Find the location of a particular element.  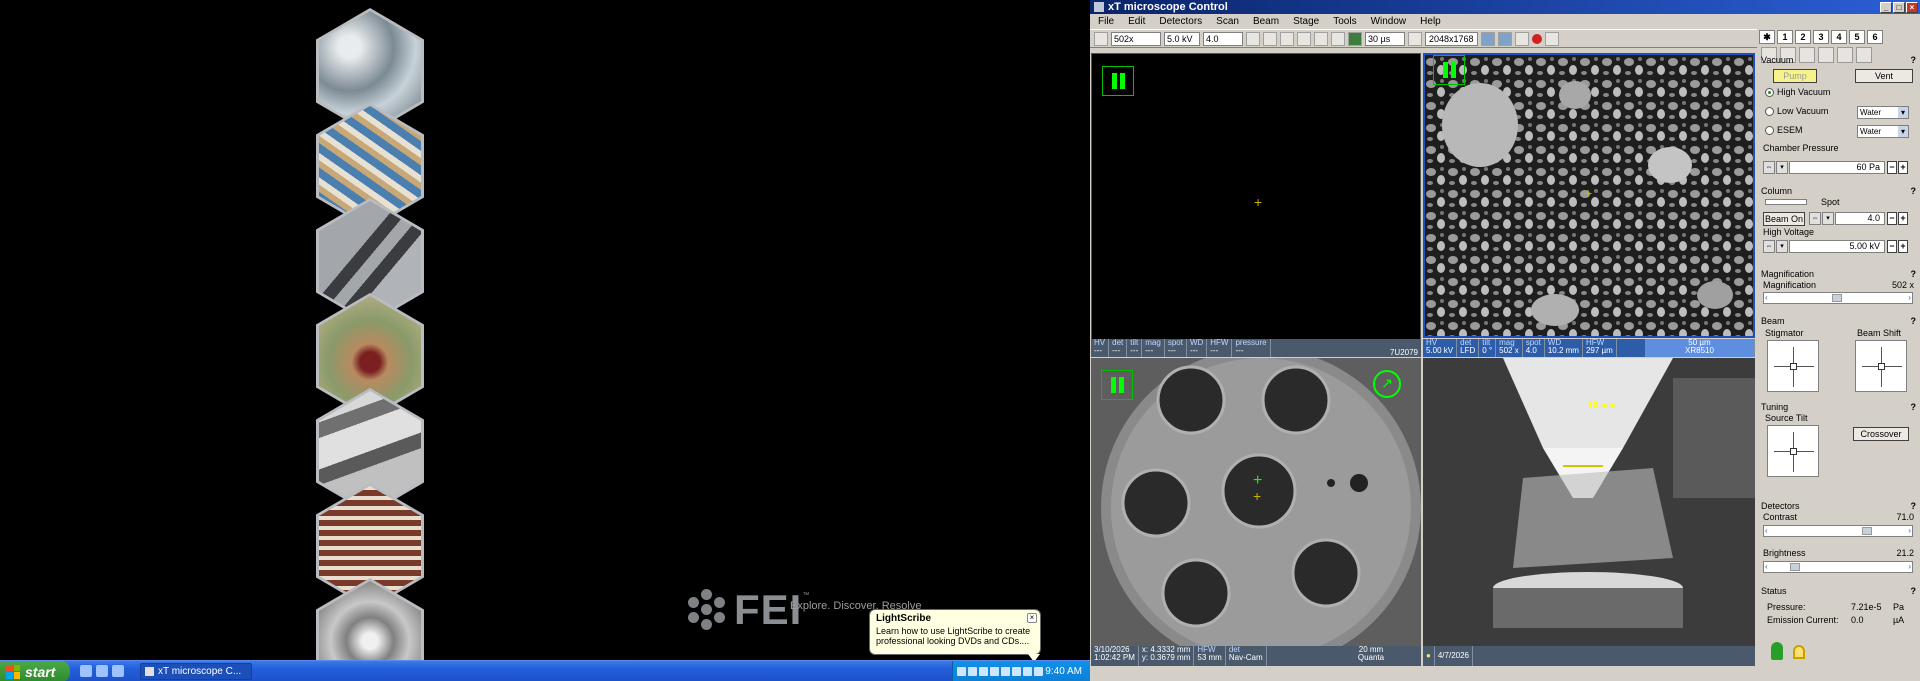

menu-window: Window is located at coordinates (1389, 21).